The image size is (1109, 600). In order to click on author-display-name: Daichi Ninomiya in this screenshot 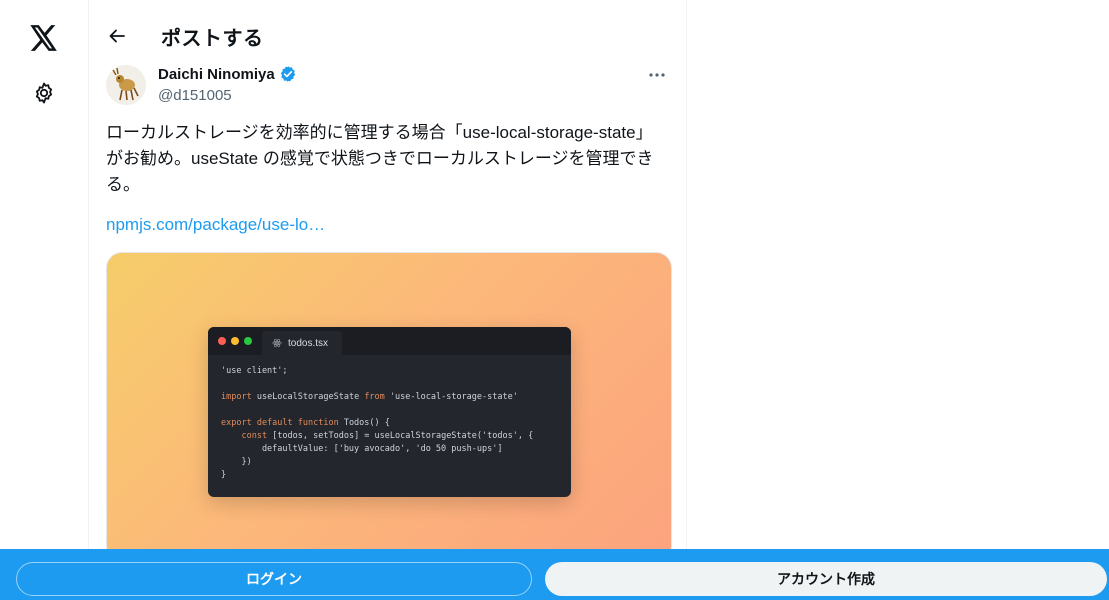, I will do `click(216, 74)`.